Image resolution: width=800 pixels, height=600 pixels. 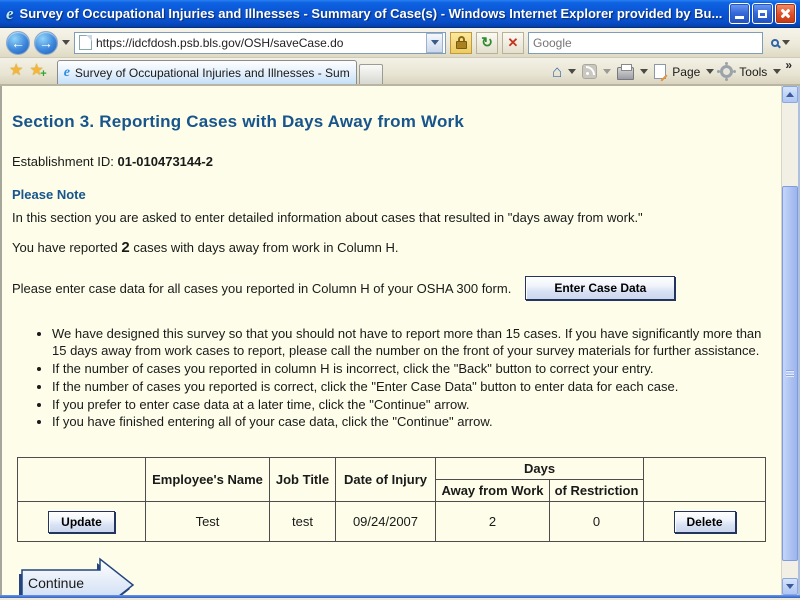 What do you see at coordinates (727, 71) in the screenshot?
I see `tools-gear-icon` at bounding box center [727, 71].